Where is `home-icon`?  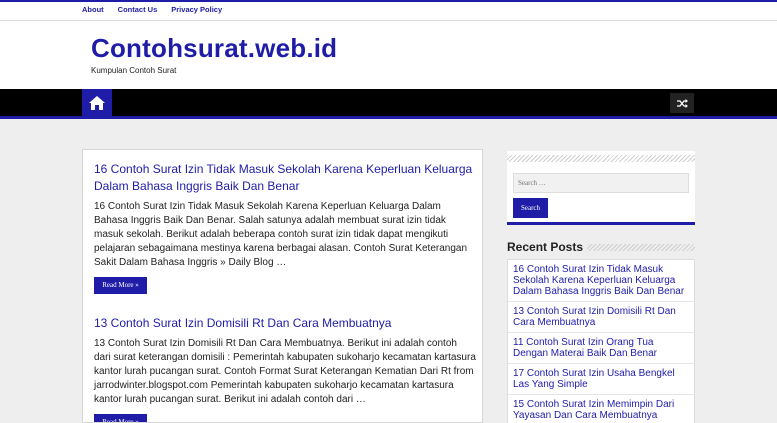 home-icon is located at coordinates (97, 102).